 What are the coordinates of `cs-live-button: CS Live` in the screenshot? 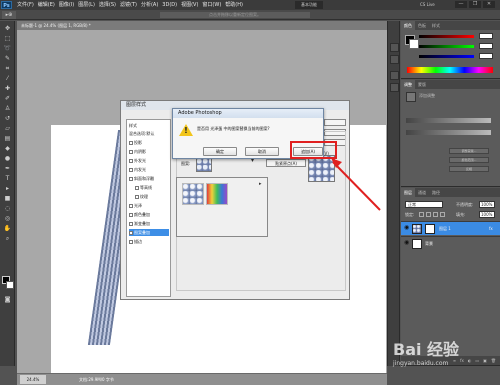 It's located at (427, 5).